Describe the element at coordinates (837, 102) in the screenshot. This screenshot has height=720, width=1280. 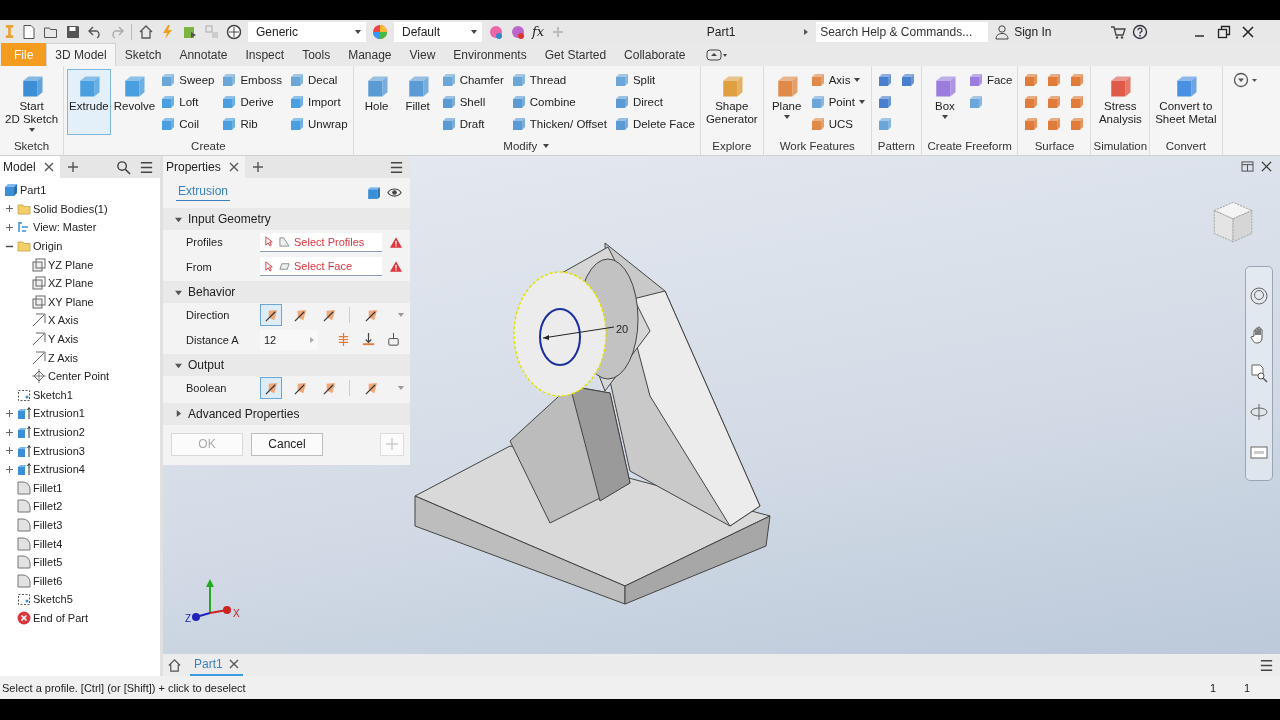
I see `ribbon-tool-button: Point` at that location.